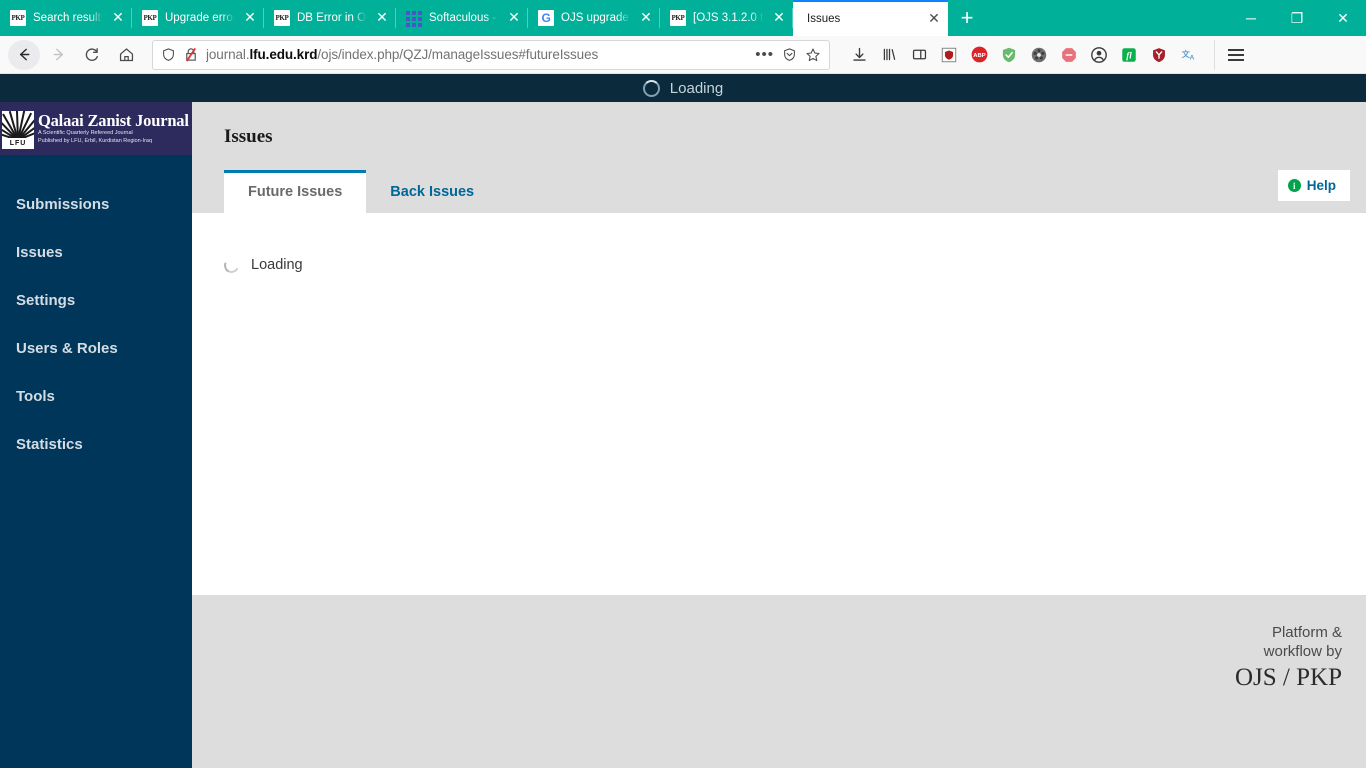 The width and height of the screenshot is (1366, 768). I want to click on browser-tab-4: G OJS upgrade Errors ✕, so click(594, 18).